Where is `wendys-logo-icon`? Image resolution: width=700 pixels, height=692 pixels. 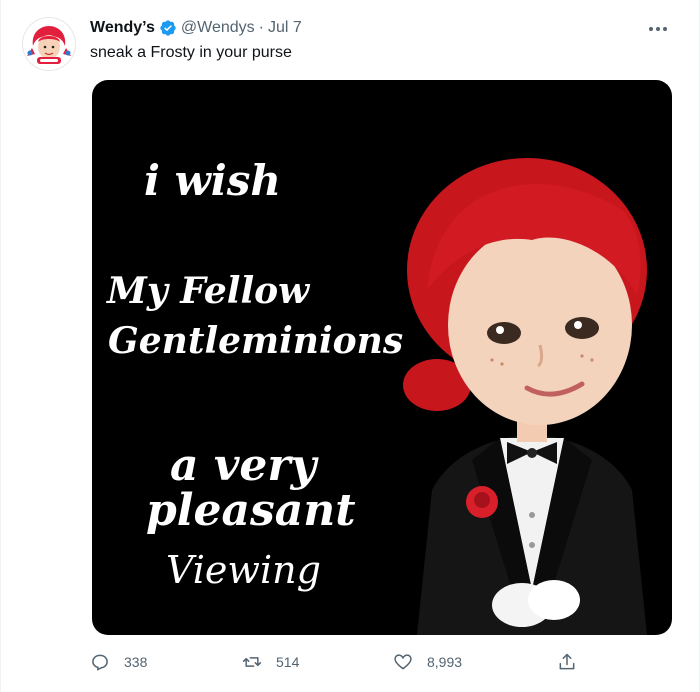
wendys-logo-icon is located at coordinates (49, 44).